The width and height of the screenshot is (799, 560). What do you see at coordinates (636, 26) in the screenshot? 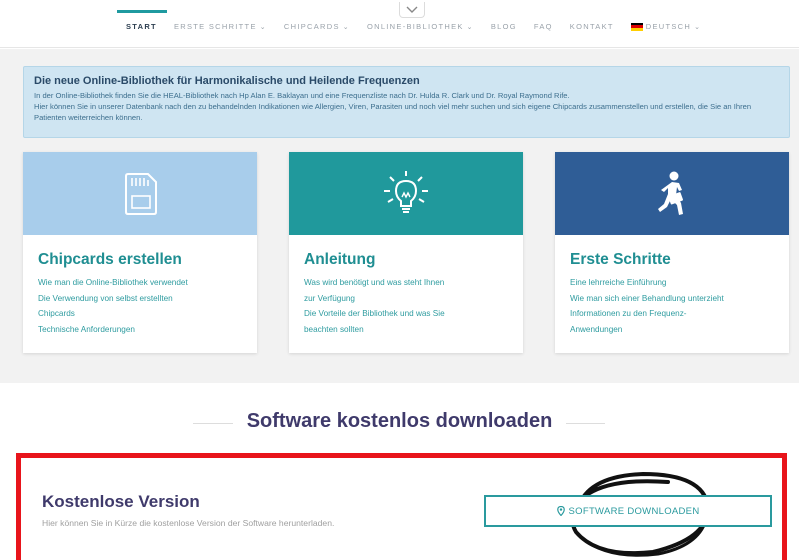
I see `flag-germany-icon` at bounding box center [636, 26].